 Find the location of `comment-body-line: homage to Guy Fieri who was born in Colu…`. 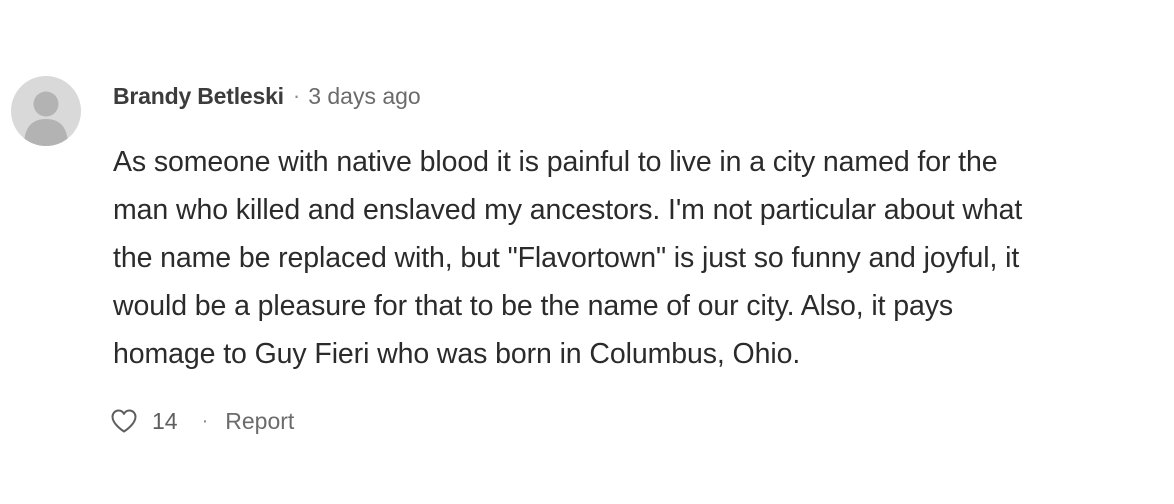

comment-body-line: homage to Guy Fieri who was born in Colu… is located at coordinates (457, 354).